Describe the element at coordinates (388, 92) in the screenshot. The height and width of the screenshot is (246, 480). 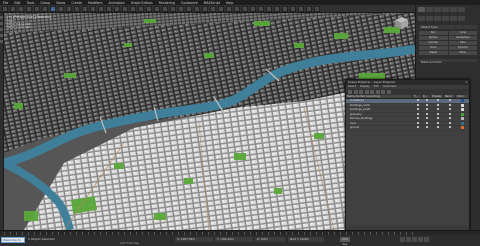
I see `options-icon` at that location.